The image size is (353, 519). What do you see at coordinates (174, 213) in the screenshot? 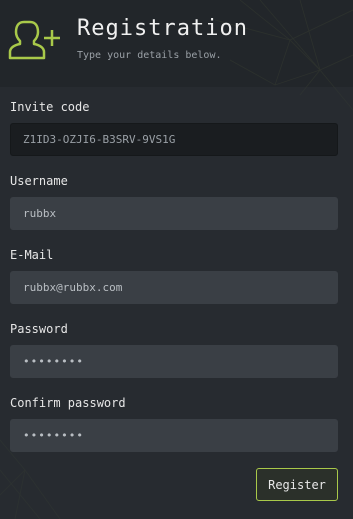
I see `username-input` at bounding box center [174, 213].